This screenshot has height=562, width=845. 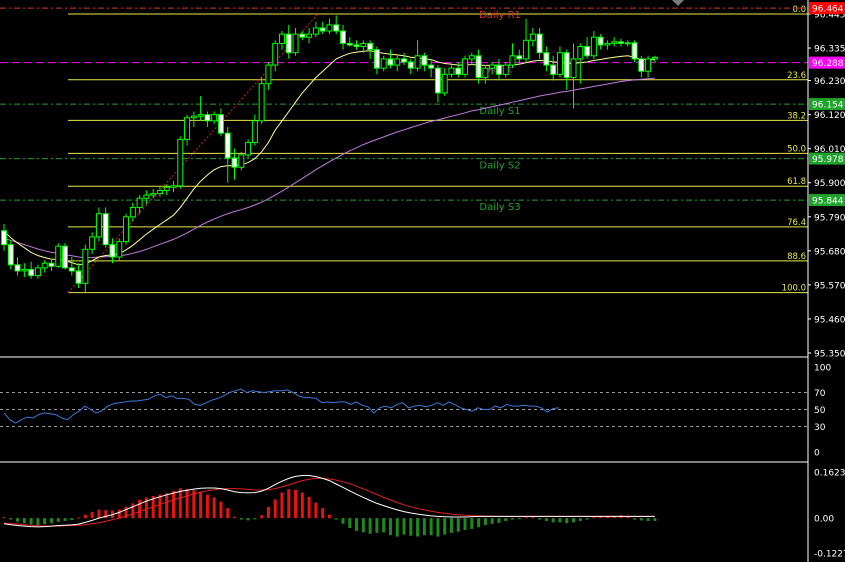 What do you see at coordinates (820, 428) in the screenshot?
I see `oscillator-tick-label: 30` at bounding box center [820, 428].